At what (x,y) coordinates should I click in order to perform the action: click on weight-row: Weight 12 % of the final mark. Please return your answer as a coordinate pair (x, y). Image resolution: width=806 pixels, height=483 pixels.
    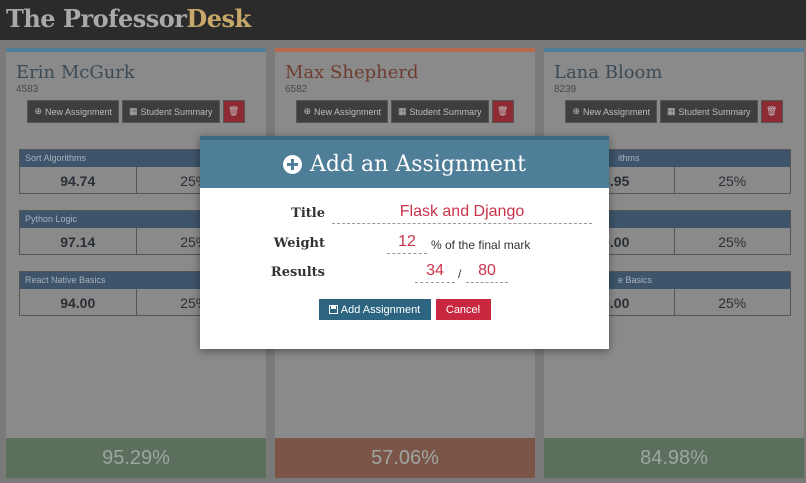
    Looking at the image, I should click on (404, 244).